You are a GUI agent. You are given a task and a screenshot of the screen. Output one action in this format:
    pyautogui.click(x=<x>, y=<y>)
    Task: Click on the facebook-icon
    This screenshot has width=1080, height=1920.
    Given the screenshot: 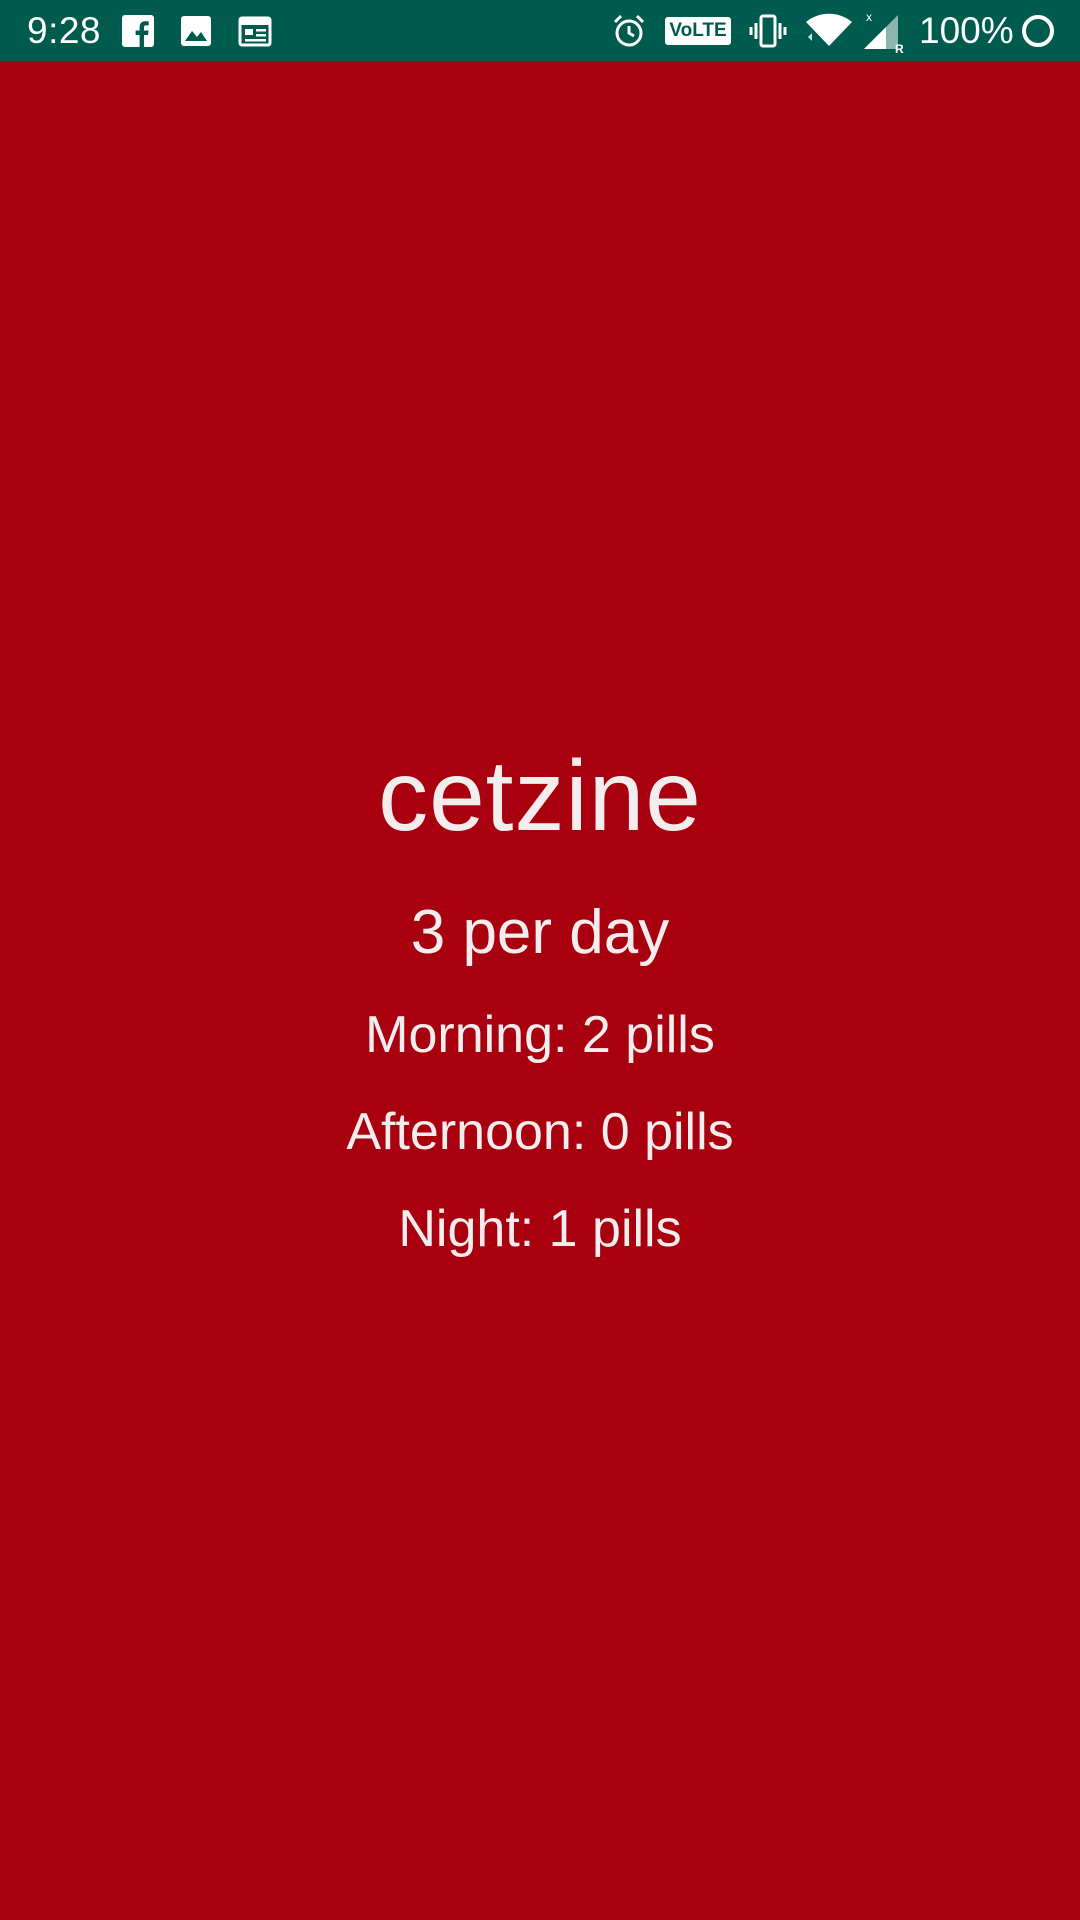 What is the action you would take?
    pyautogui.click(x=138, y=30)
    